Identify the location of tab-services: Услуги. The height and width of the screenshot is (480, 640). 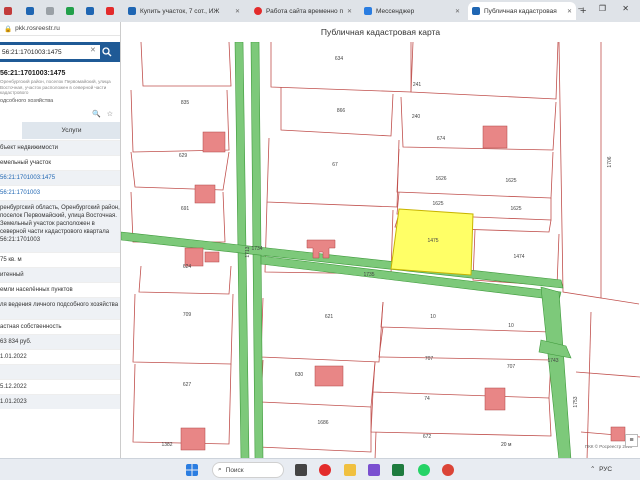
(71, 130).